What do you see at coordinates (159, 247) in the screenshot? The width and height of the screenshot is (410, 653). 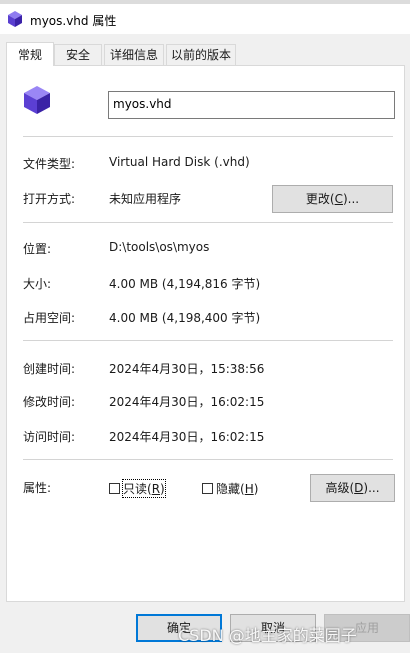 I see `location-value: D:\tools\os\myos` at bounding box center [159, 247].